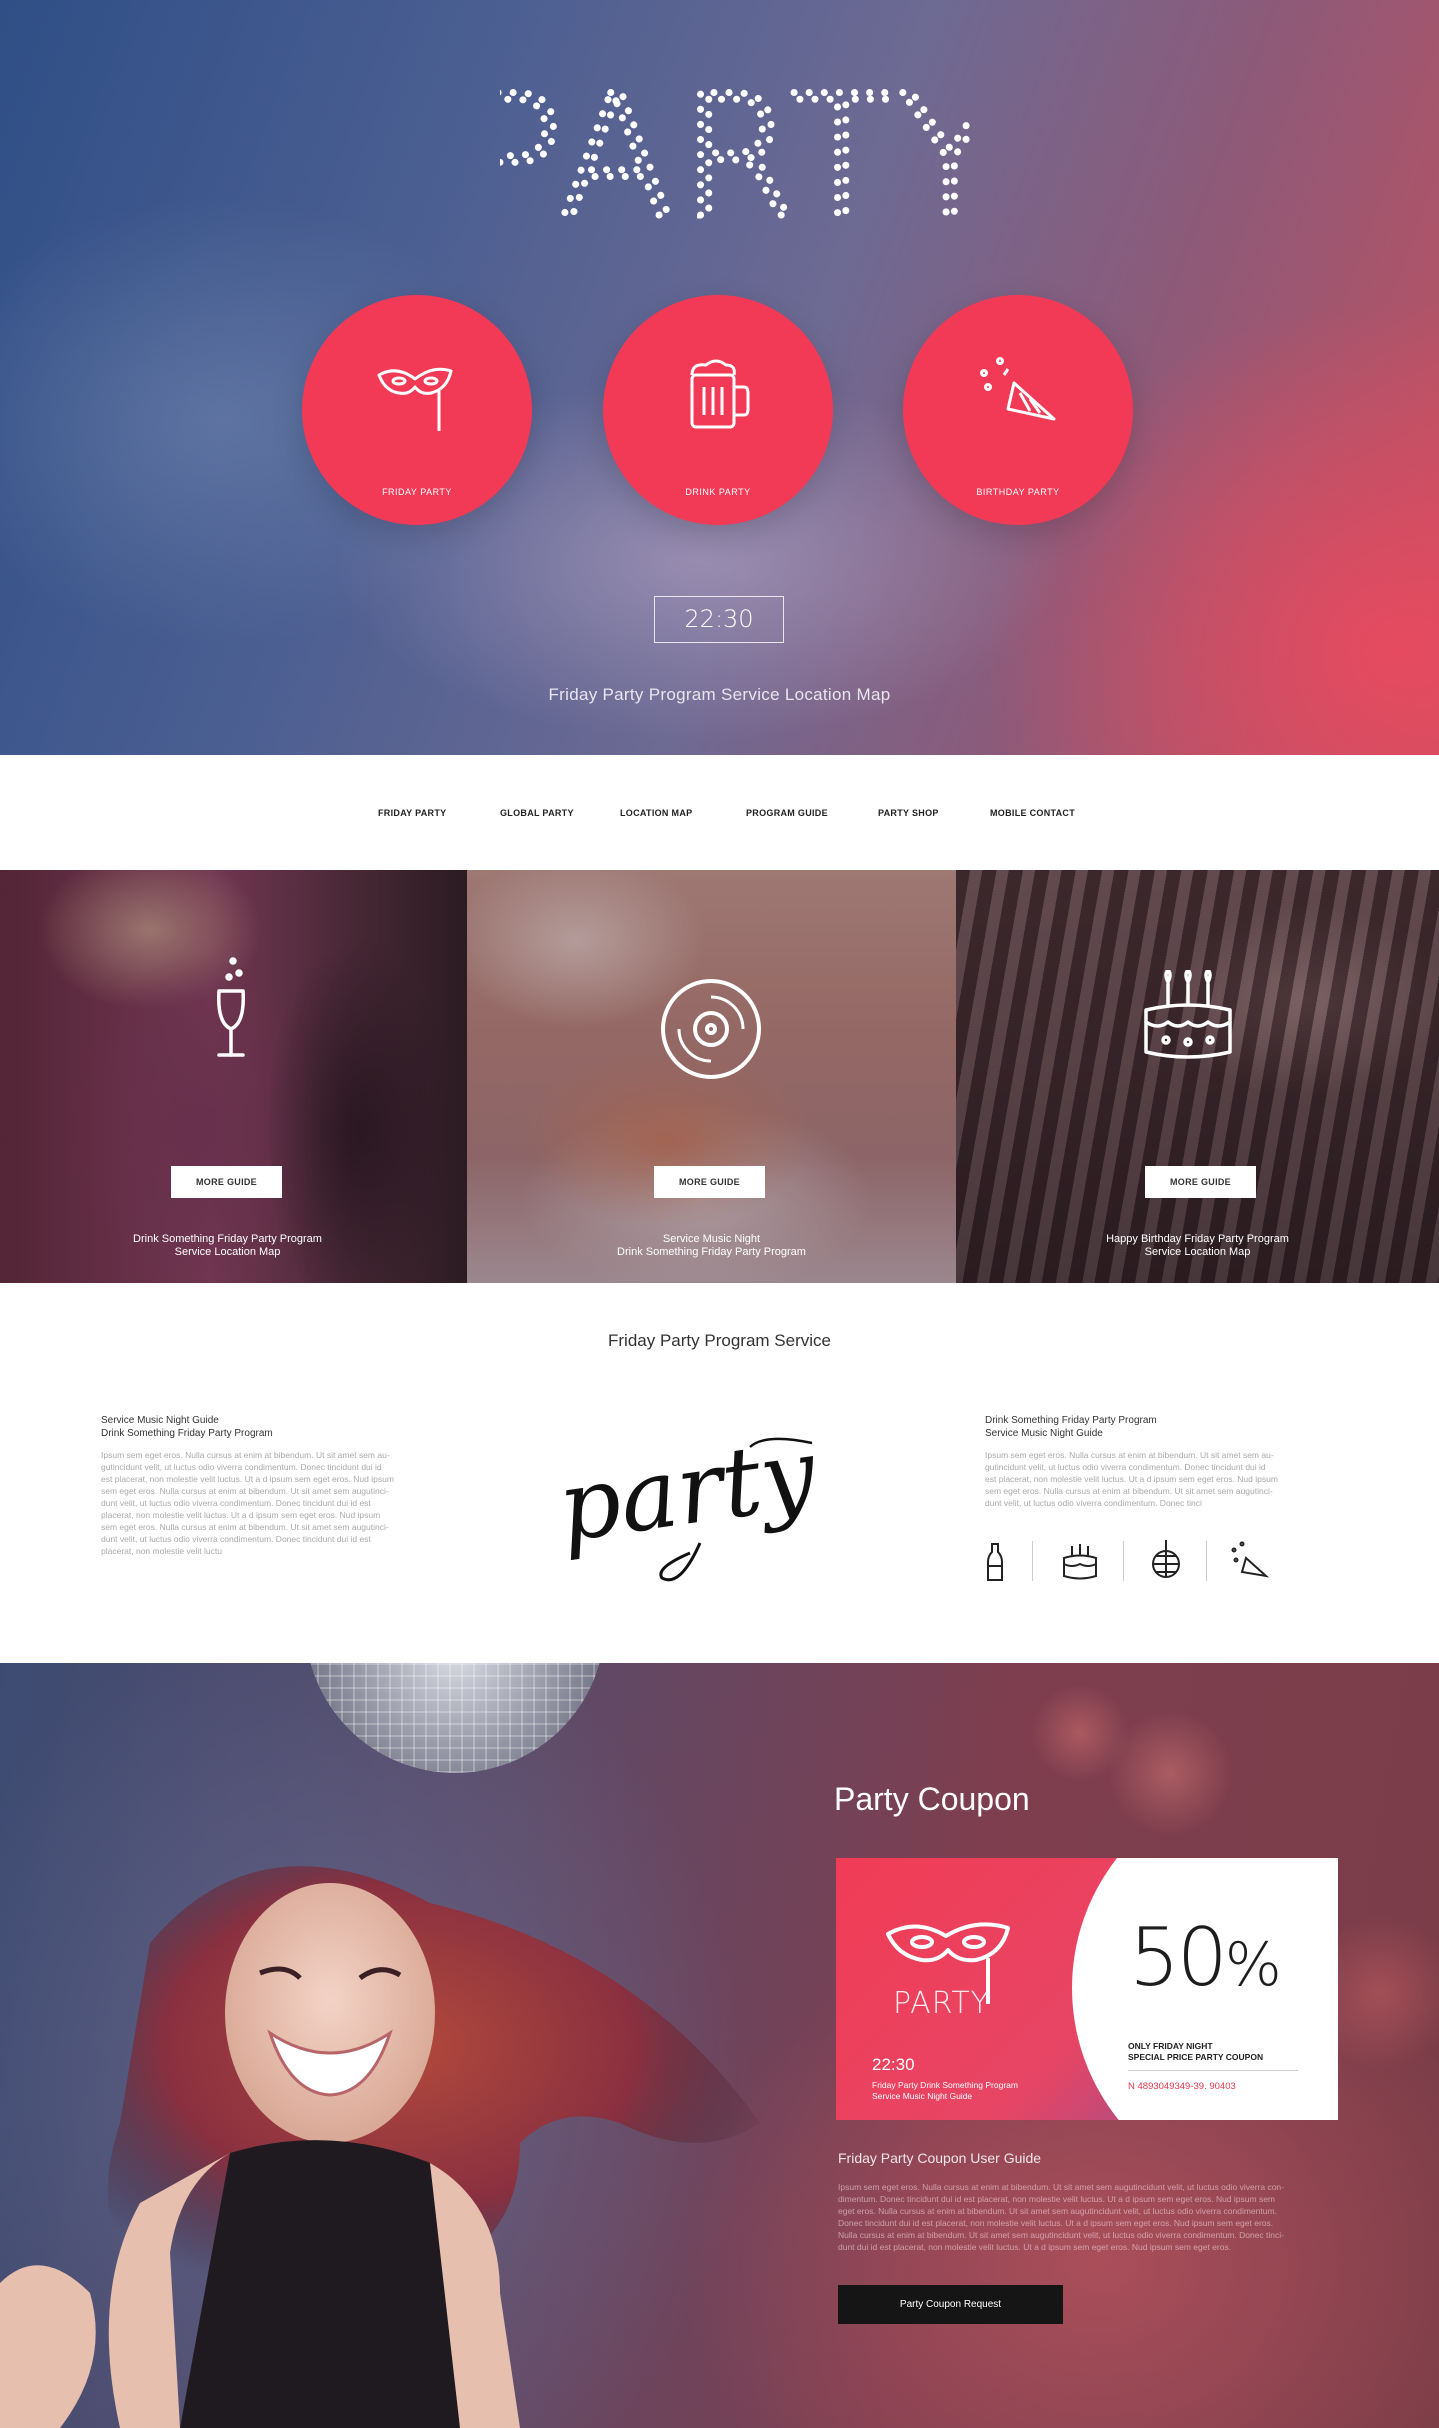 The width and height of the screenshot is (1439, 2428). What do you see at coordinates (787, 813) in the screenshot?
I see `nav-program-guide: PROGRAM GUIDE` at bounding box center [787, 813].